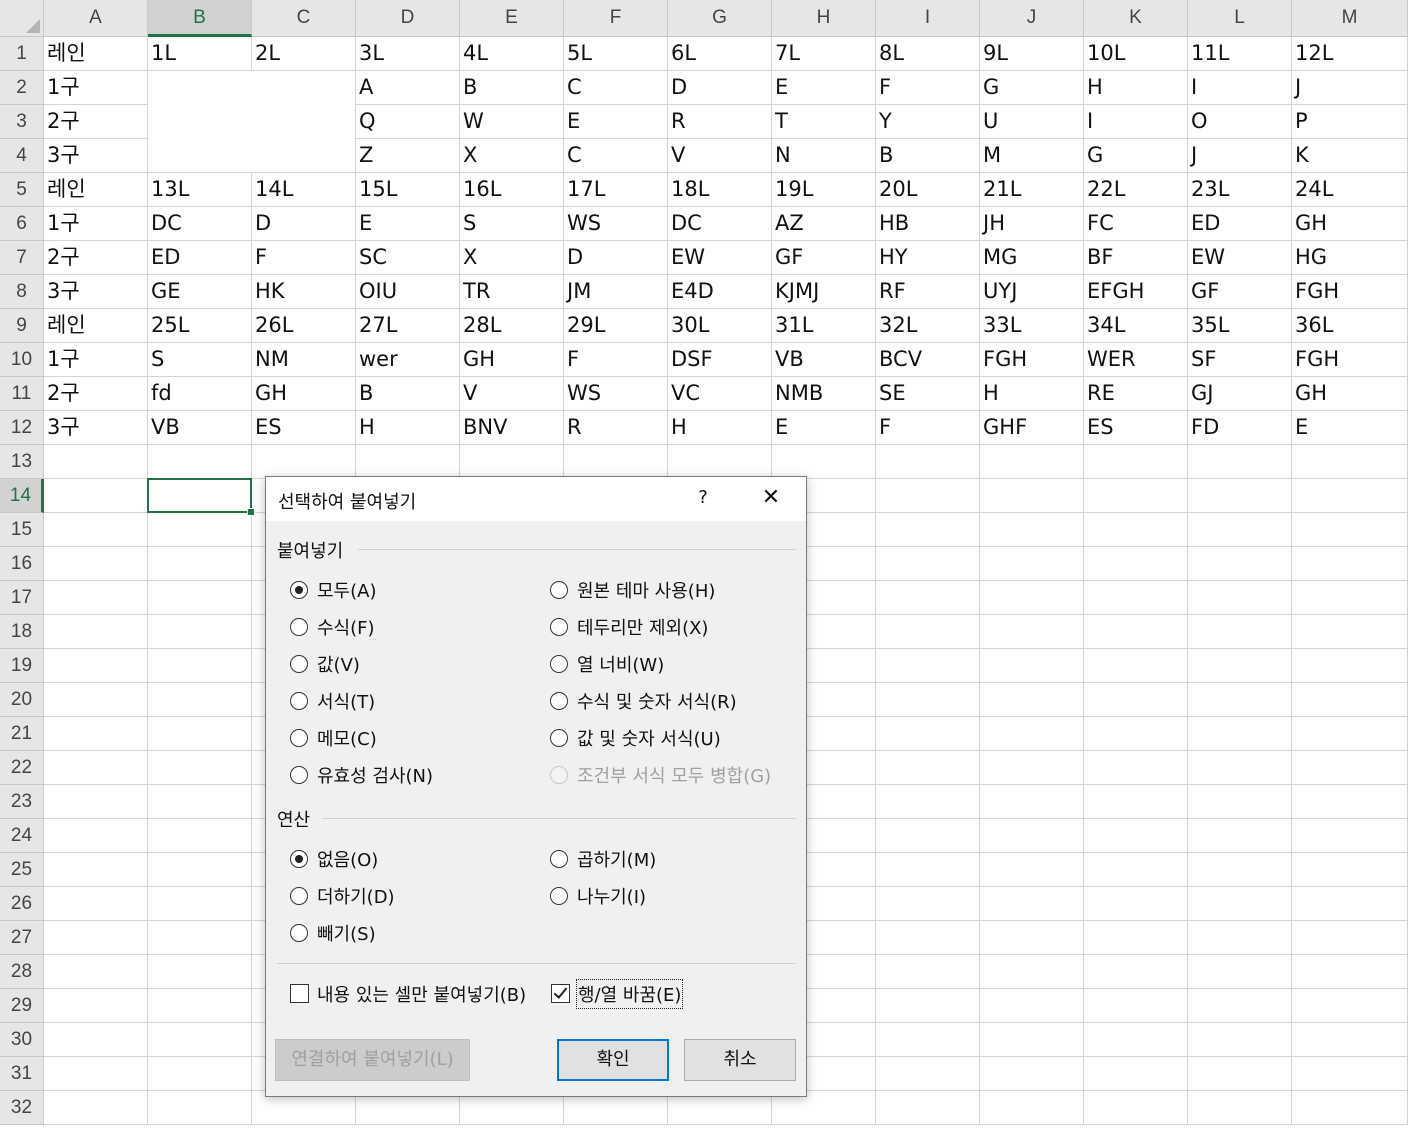 The width and height of the screenshot is (1408, 1136). I want to click on cell: NMB, so click(824, 394).